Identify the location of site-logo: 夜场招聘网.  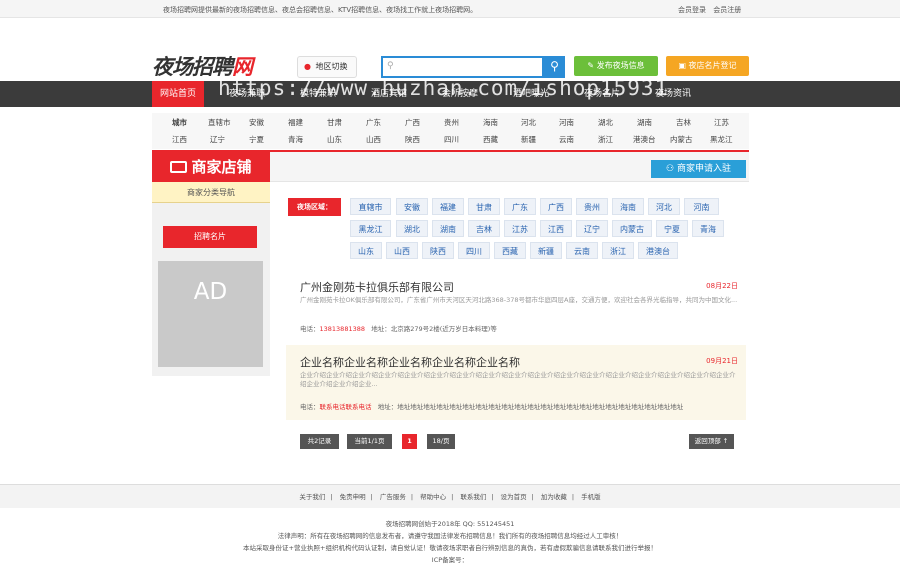
(202, 66).